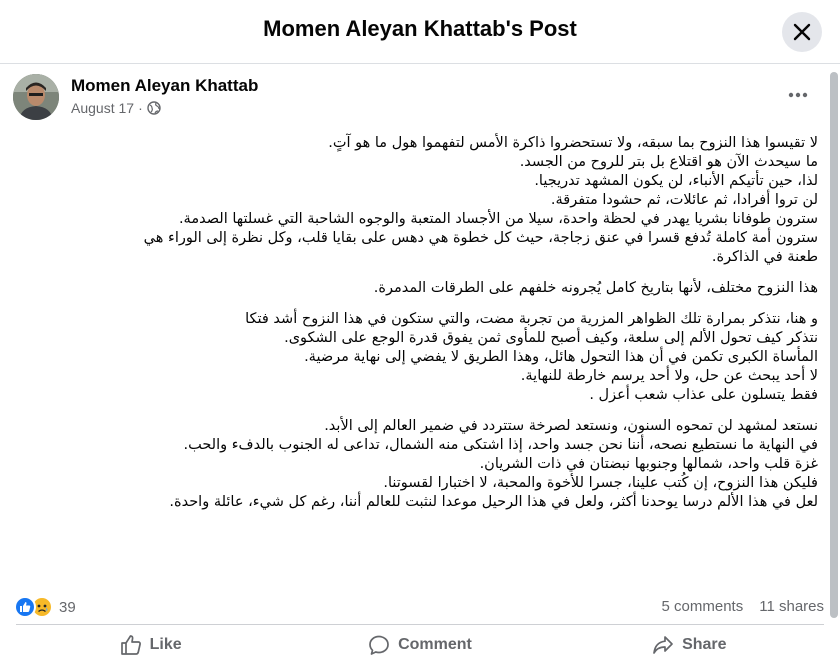 The height and width of the screenshot is (664, 840). Describe the element at coordinates (663, 645) in the screenshot. I see `share-icon` at that location.